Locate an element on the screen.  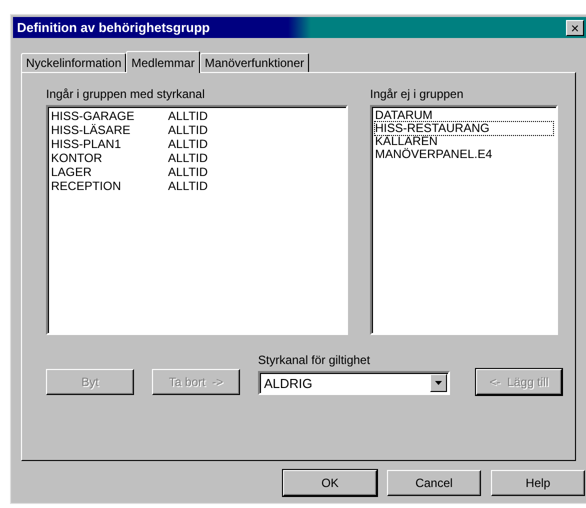
non-members-list: DATARUM HISS-RESTAURANG KÄLLAREN MANÖVERPANEL.E4 is located at coordinates (464, 220).